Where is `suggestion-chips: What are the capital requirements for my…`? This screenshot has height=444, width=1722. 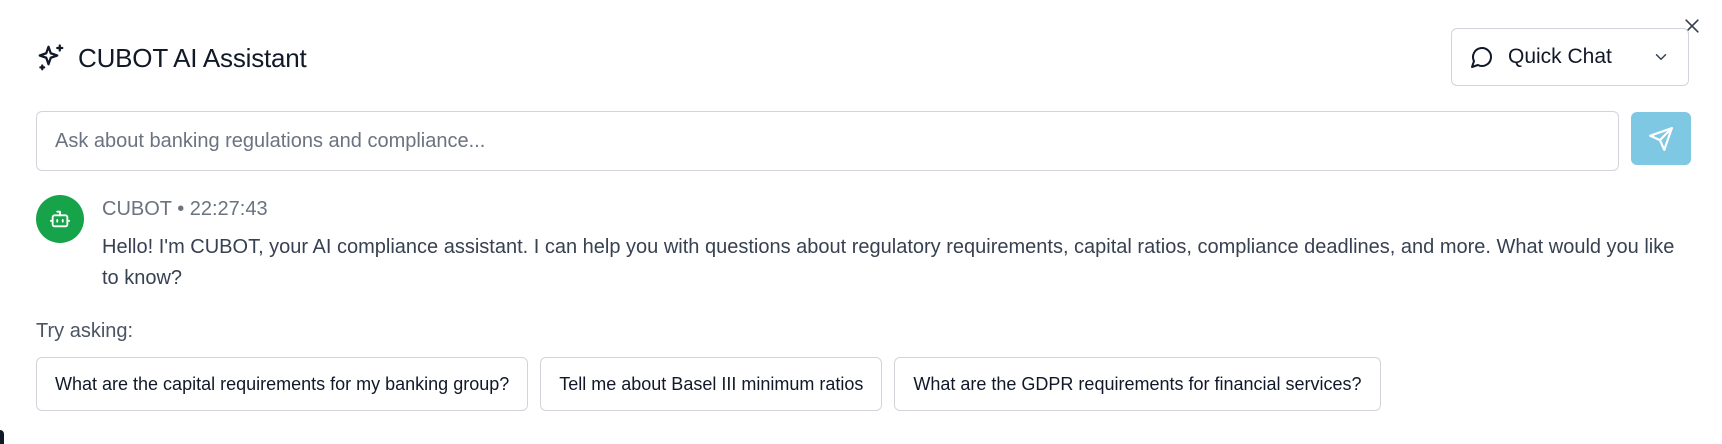
suggestion-chips: What are the capital requirements for my… is located at coordinates (708, 384).